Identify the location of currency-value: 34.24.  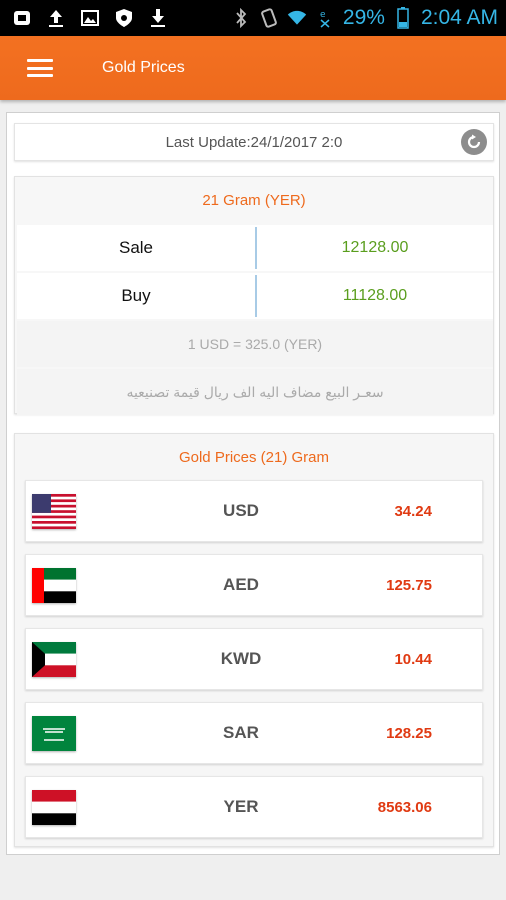
(413, 511).